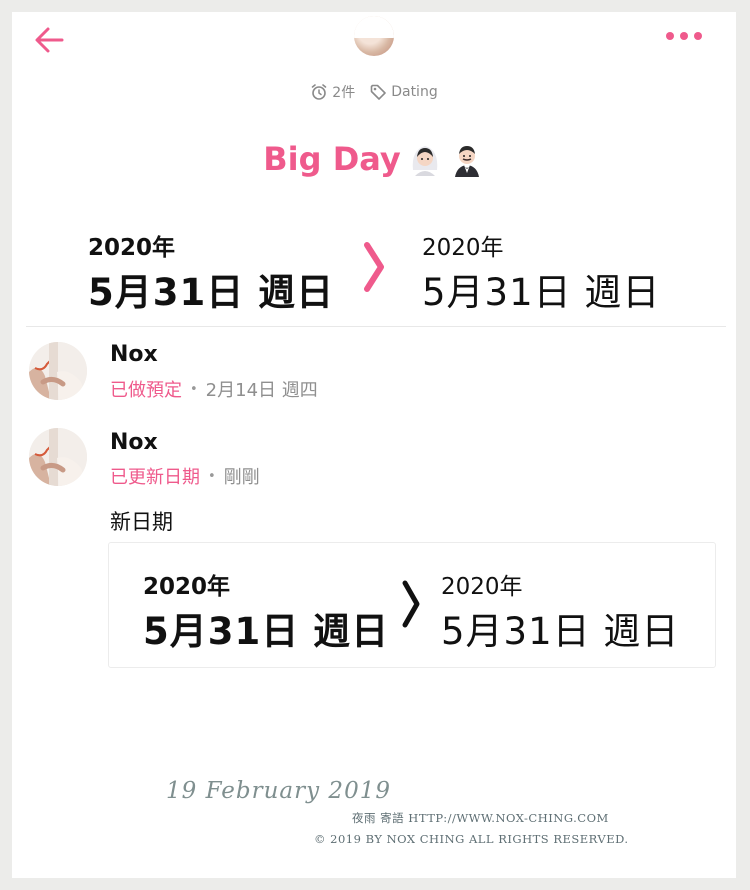 Image resolution: width=750 pixels, height=890 pixels. I want to click on tag-icon, so click(378, 92).